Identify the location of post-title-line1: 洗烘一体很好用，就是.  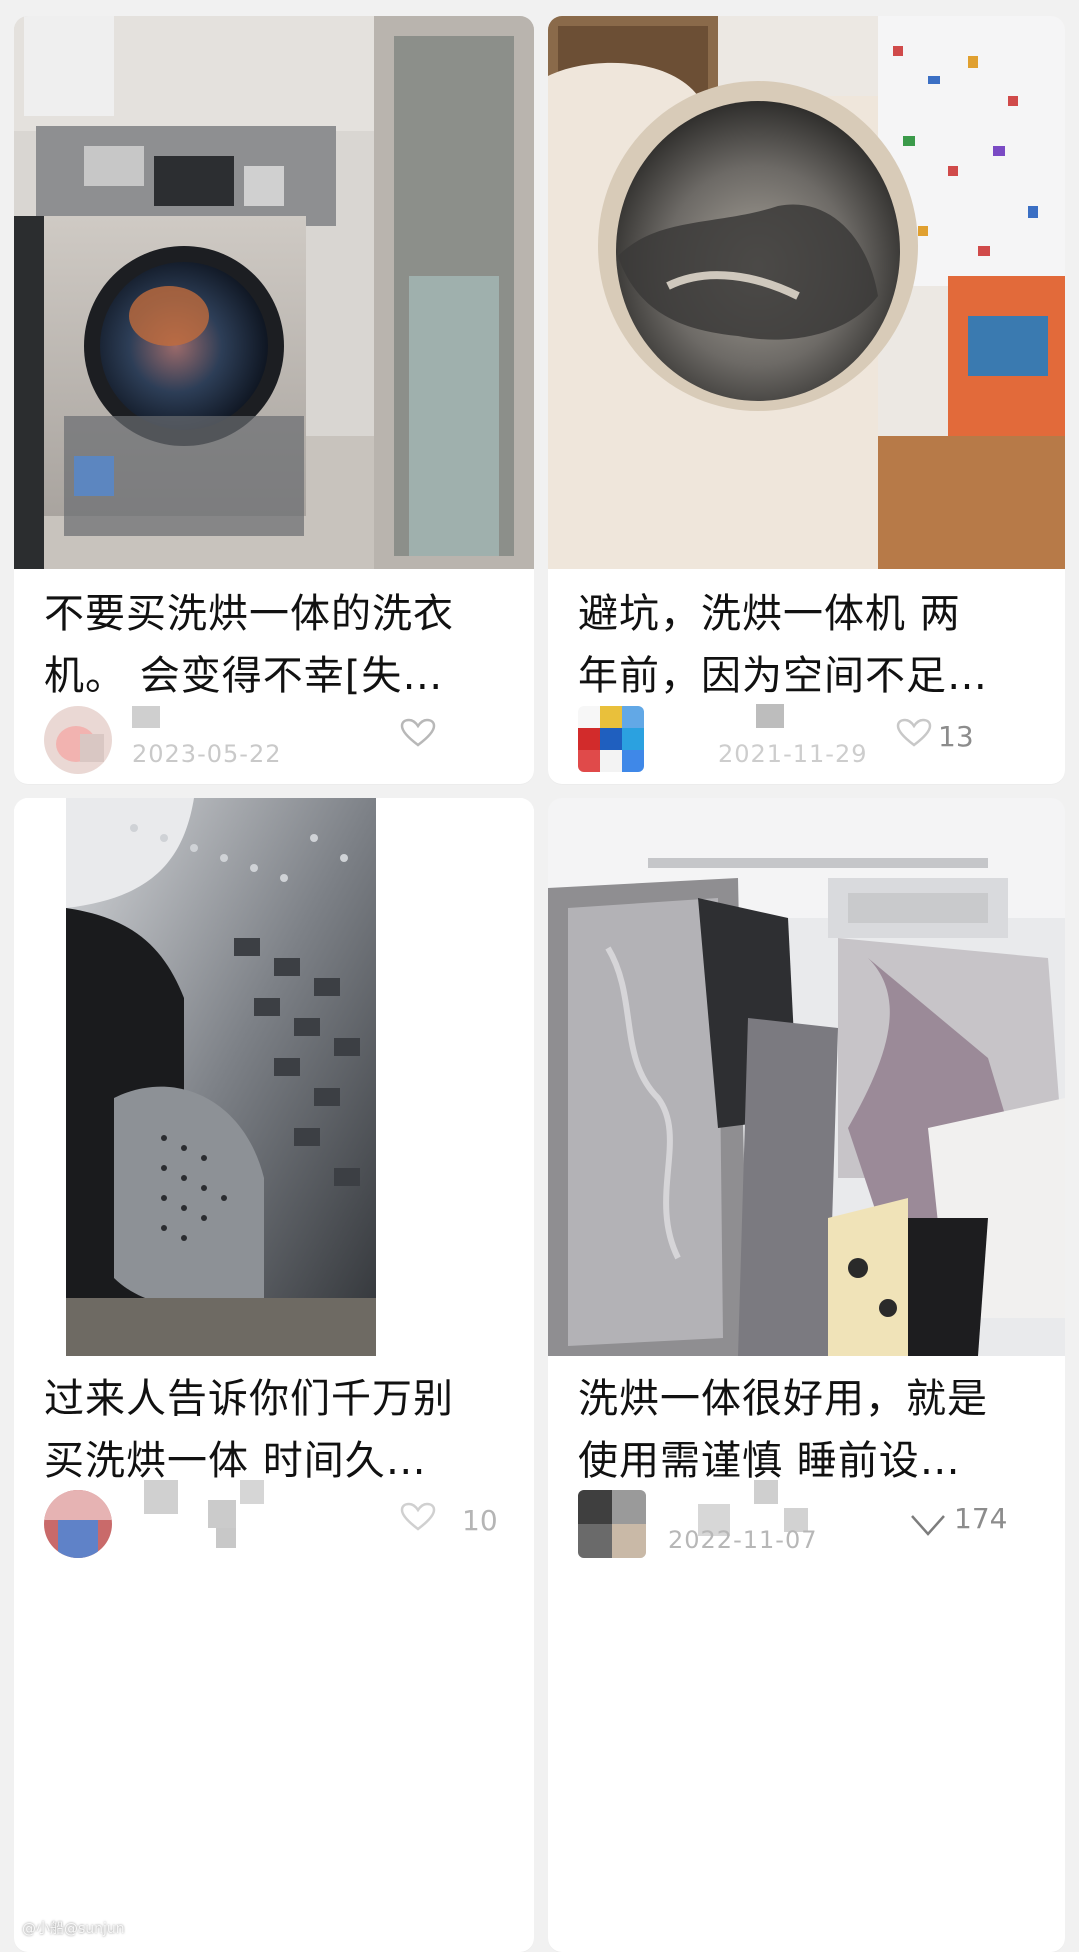
(783, 1399).